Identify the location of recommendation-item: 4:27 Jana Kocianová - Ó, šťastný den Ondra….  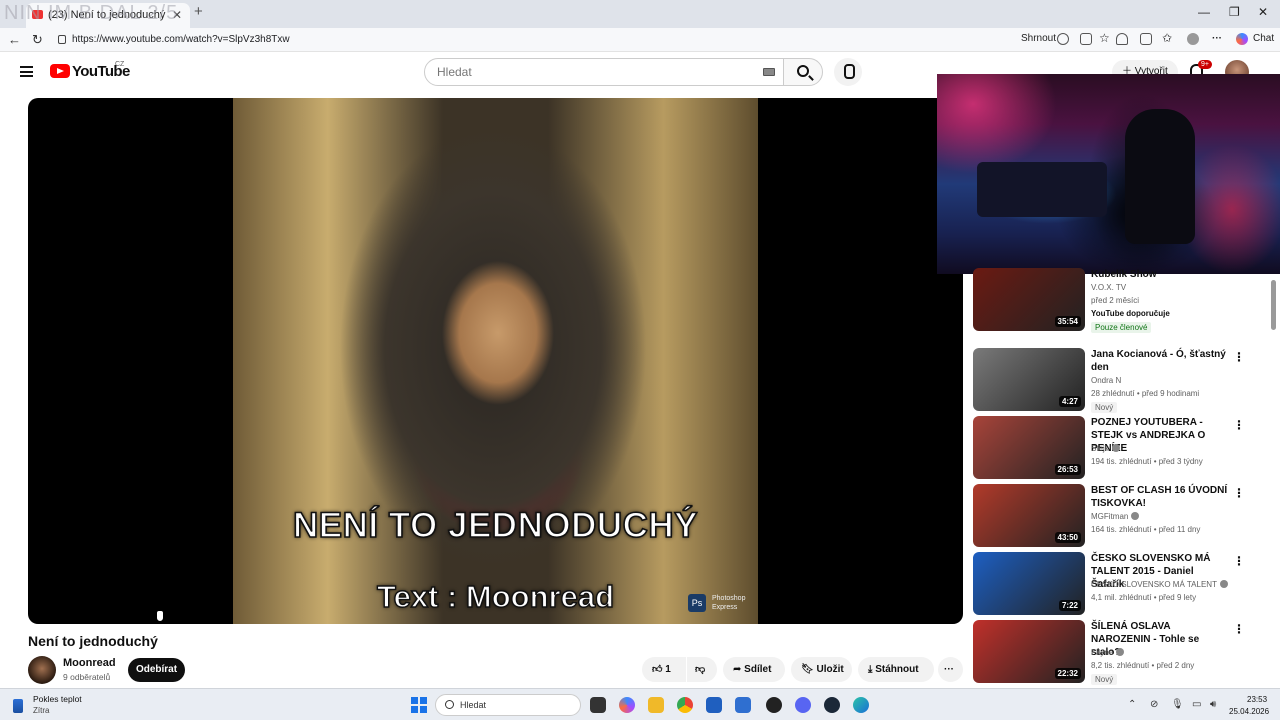
(1113, 380).